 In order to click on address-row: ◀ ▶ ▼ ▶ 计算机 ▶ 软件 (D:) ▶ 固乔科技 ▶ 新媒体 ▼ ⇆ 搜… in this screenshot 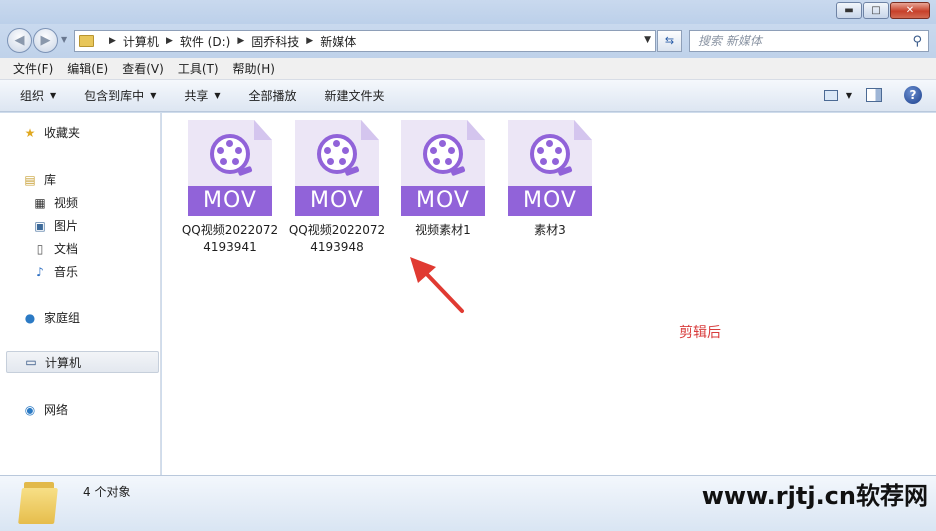, I will do `click(468, 41)`.